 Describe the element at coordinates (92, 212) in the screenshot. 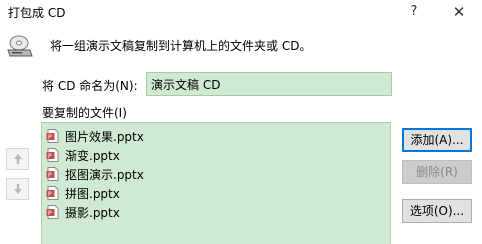

I see `file-name: 摄影.pptx` at that location.